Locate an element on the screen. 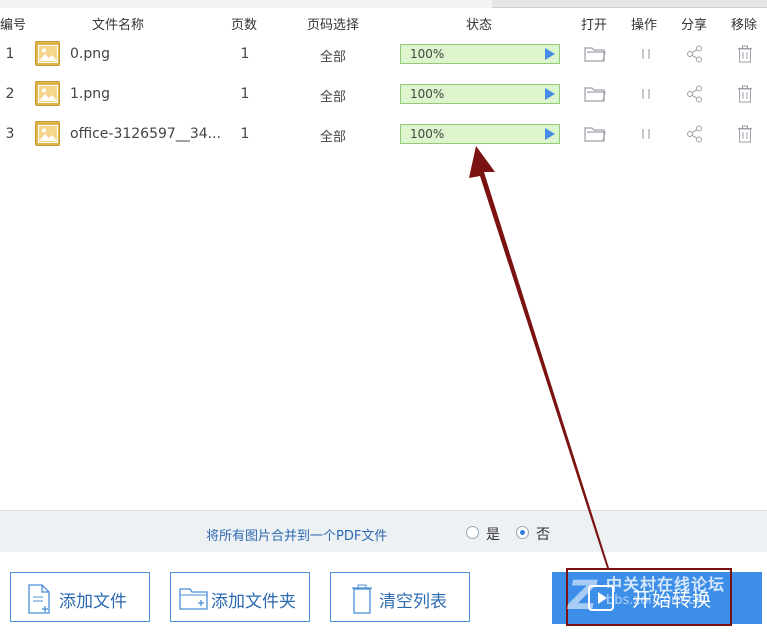 Image resolution: width=767 pixels, height=635 pixels. add-folder-button: 添加文件夹 is located at coordinates (240, 597).